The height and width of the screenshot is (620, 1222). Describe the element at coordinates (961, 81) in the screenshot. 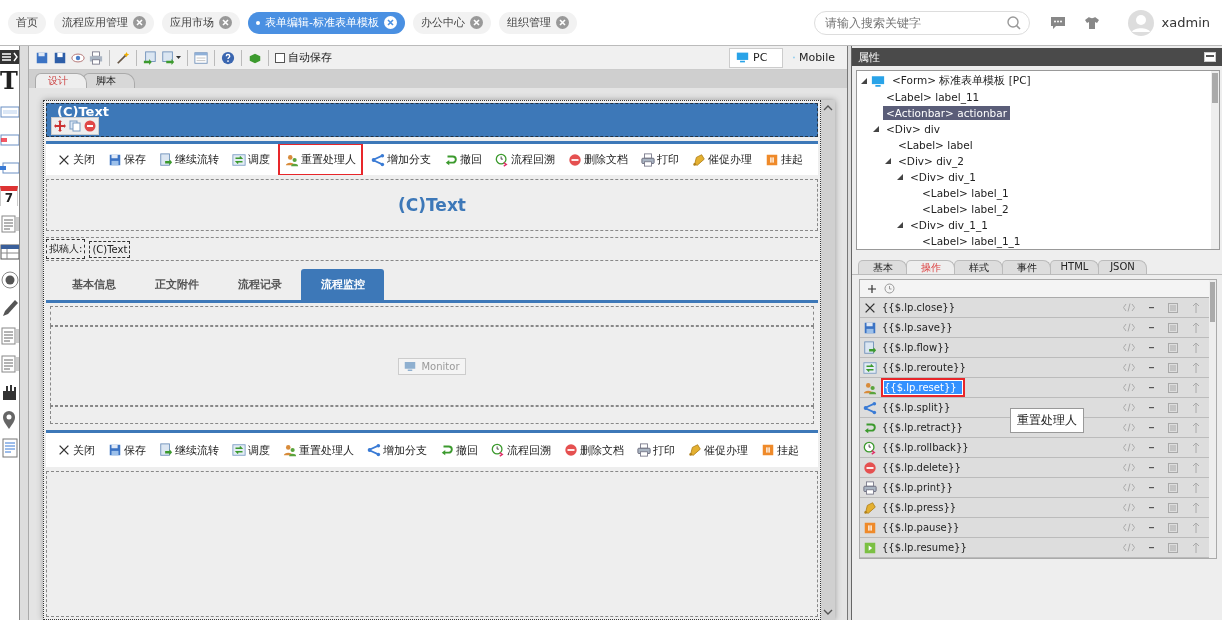

I see `tree-node: <Form> 标准表单模板 [PC]` at that location.